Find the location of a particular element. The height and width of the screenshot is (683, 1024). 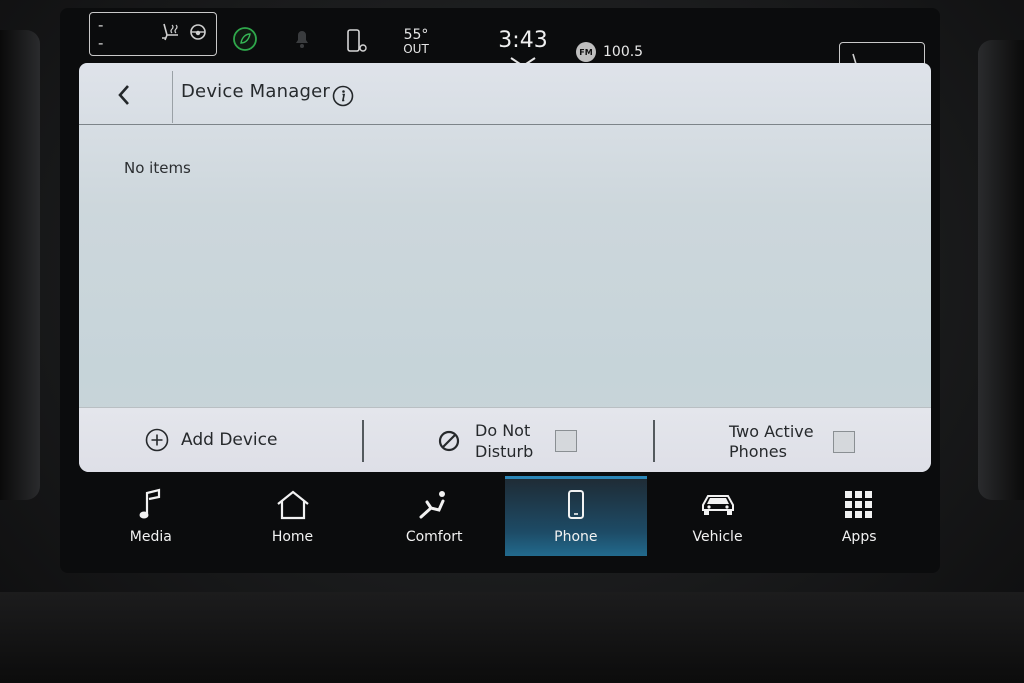

car-icon is located at coordinates (718, 505).